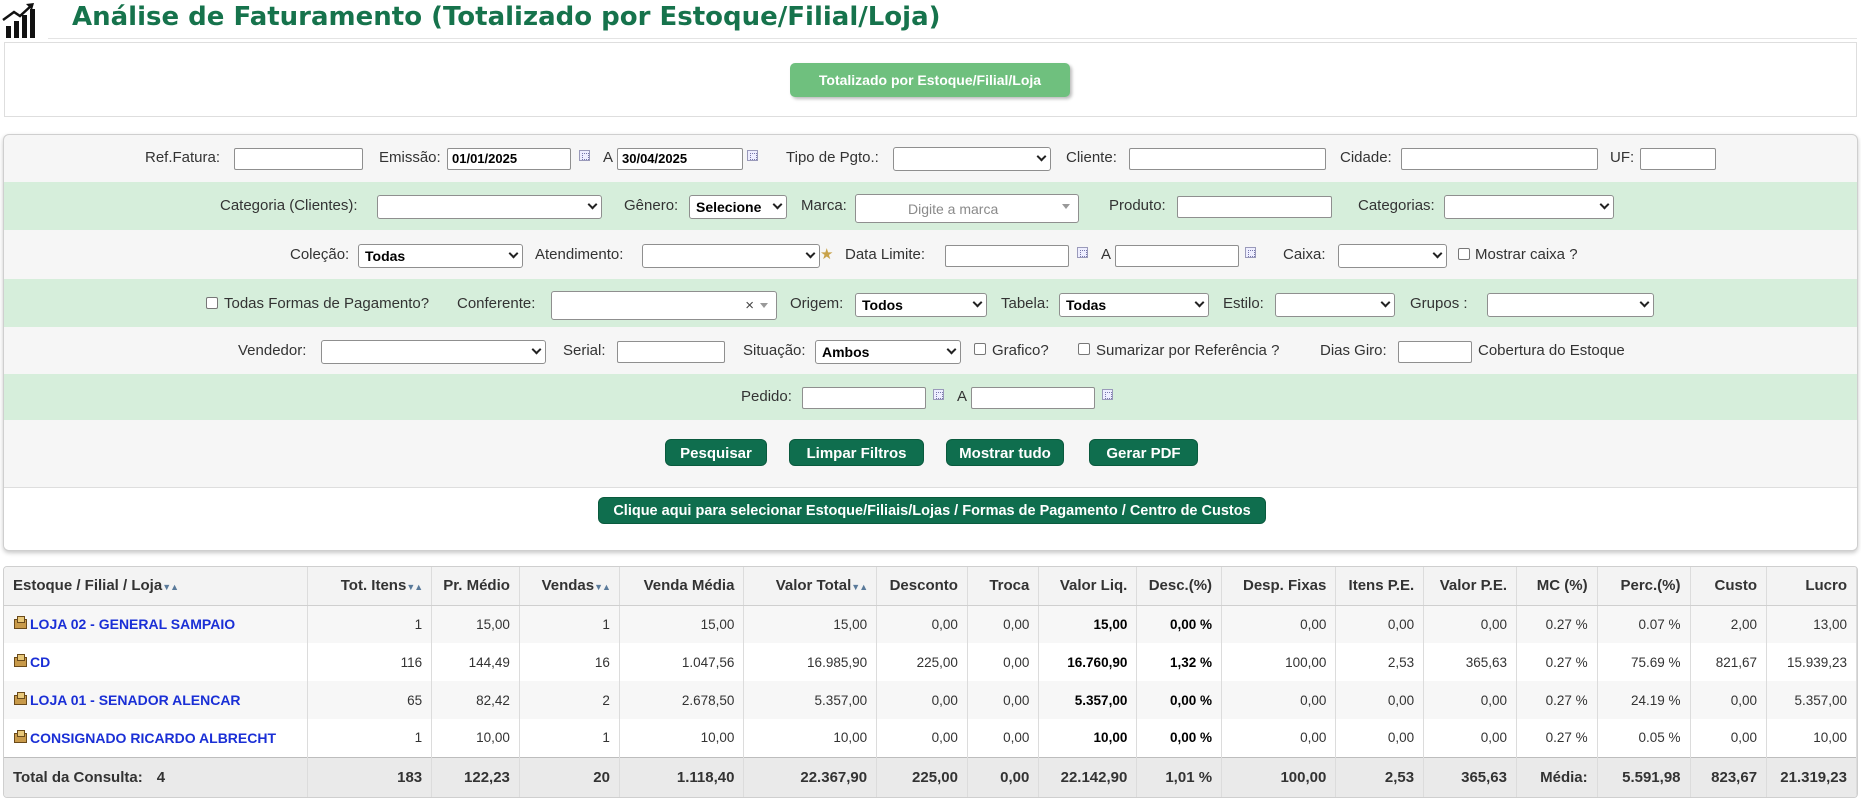 The height and width of the screenshot is (798, 1861). I want to click on serial-input, so click(671, 352).